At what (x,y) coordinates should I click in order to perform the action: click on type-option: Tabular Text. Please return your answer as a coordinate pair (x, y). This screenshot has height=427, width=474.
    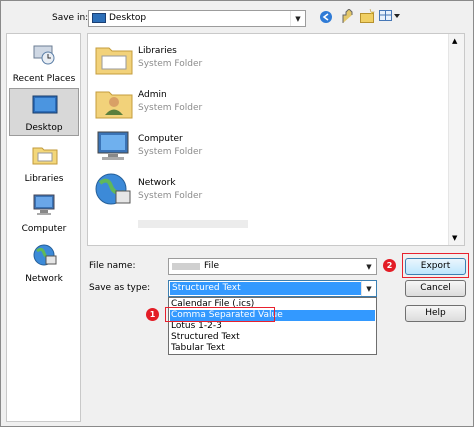
    Looking at the image, I should click on (198, 348).